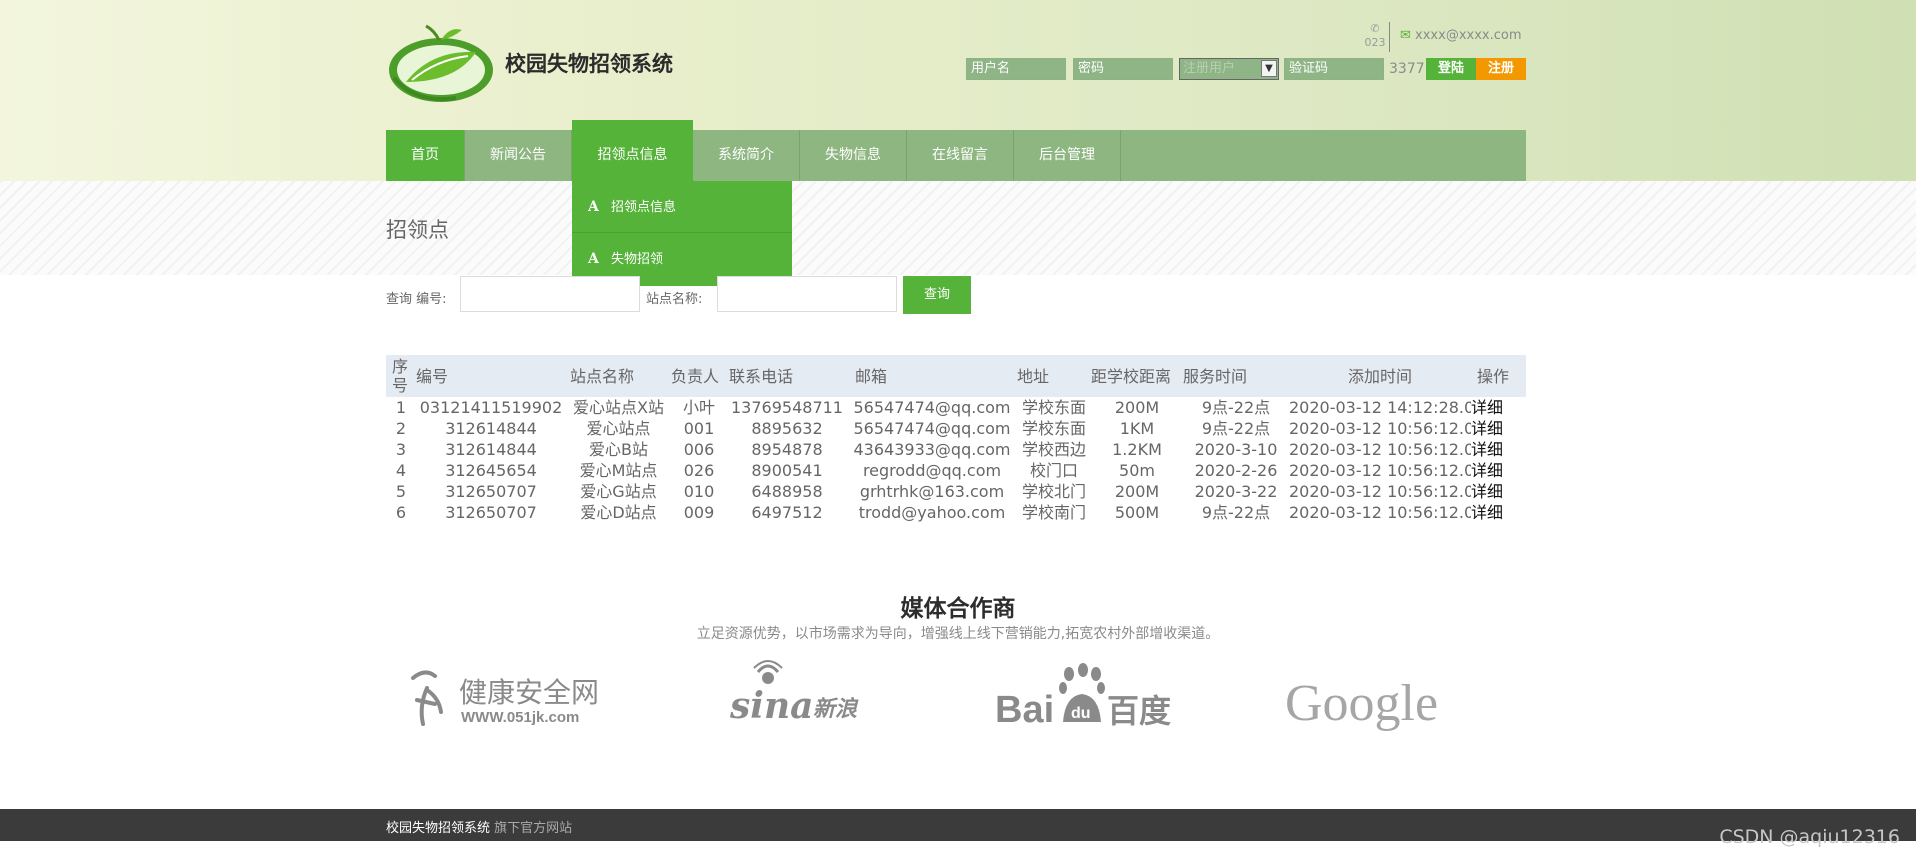  What do you see at coordinates (416, 299) in the screenshot?
I see `search-id-label: 查询 编号:` at bounding box center [416, 299].